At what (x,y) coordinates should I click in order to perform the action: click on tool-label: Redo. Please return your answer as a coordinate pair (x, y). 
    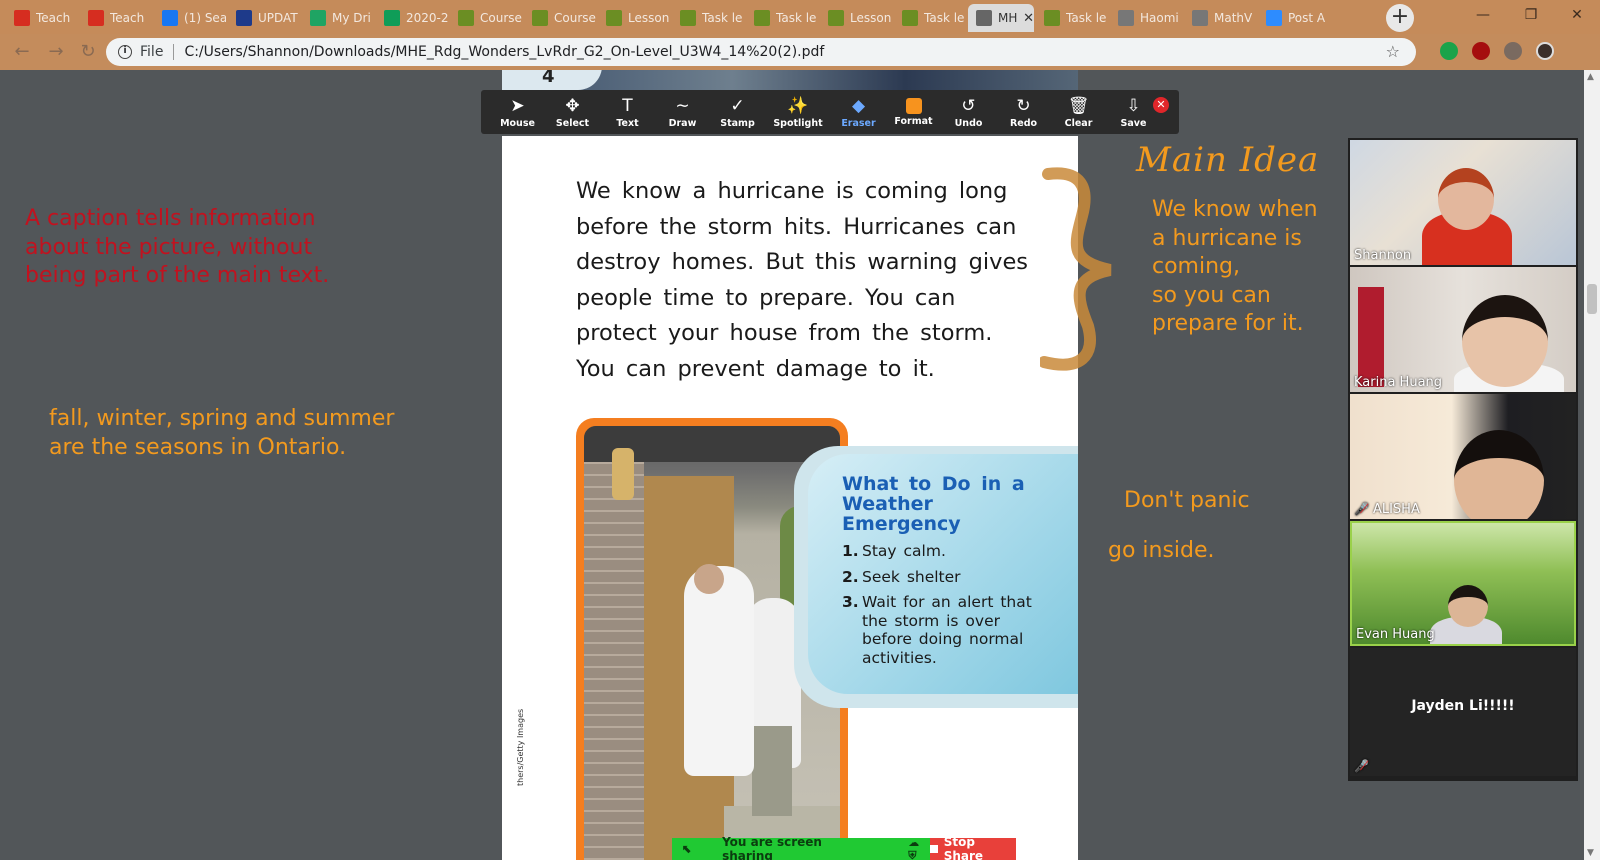
    Looking at the image, I should click on (1023, 123).